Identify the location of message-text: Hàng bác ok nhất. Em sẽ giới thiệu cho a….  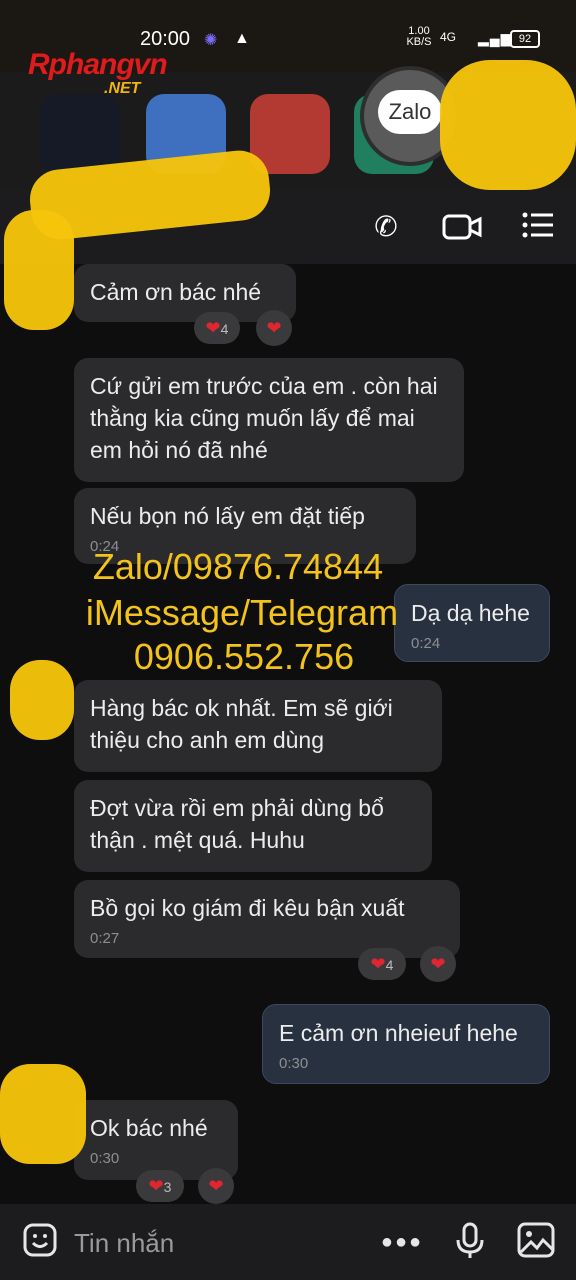
(241, 724).